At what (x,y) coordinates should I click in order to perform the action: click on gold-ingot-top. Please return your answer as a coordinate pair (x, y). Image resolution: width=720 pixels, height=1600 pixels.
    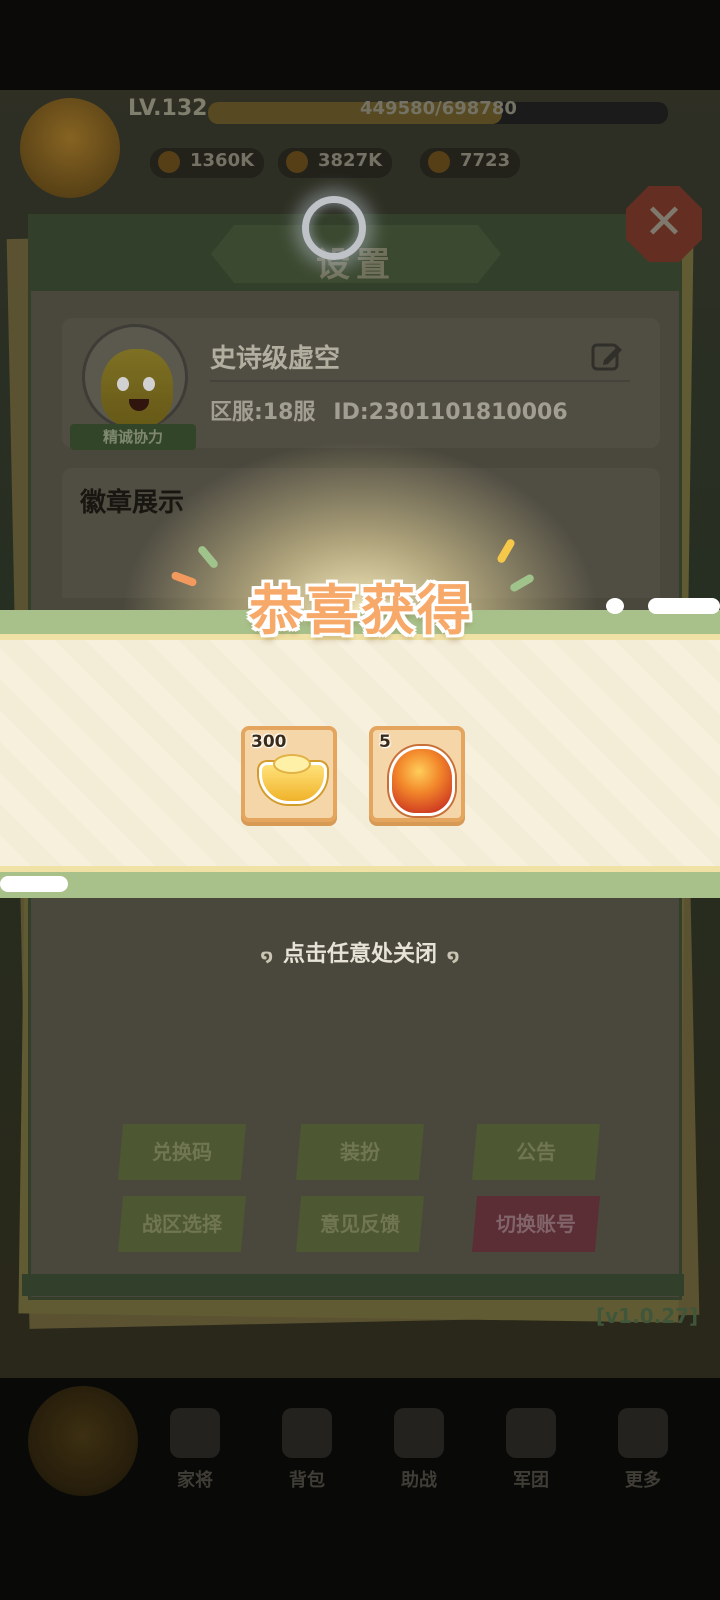
    Looking at the image, I should click on (292, 764).